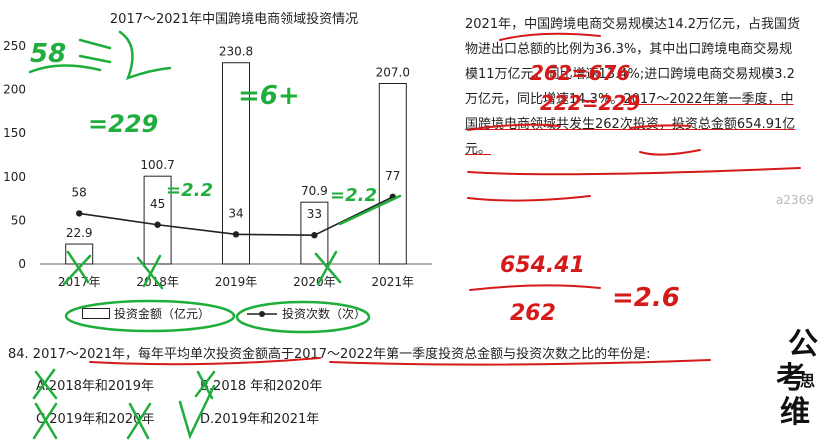  Describe the element at coordinates (157, 282) in the screenshot. I see `x-tick-label: 2018年` at that location.